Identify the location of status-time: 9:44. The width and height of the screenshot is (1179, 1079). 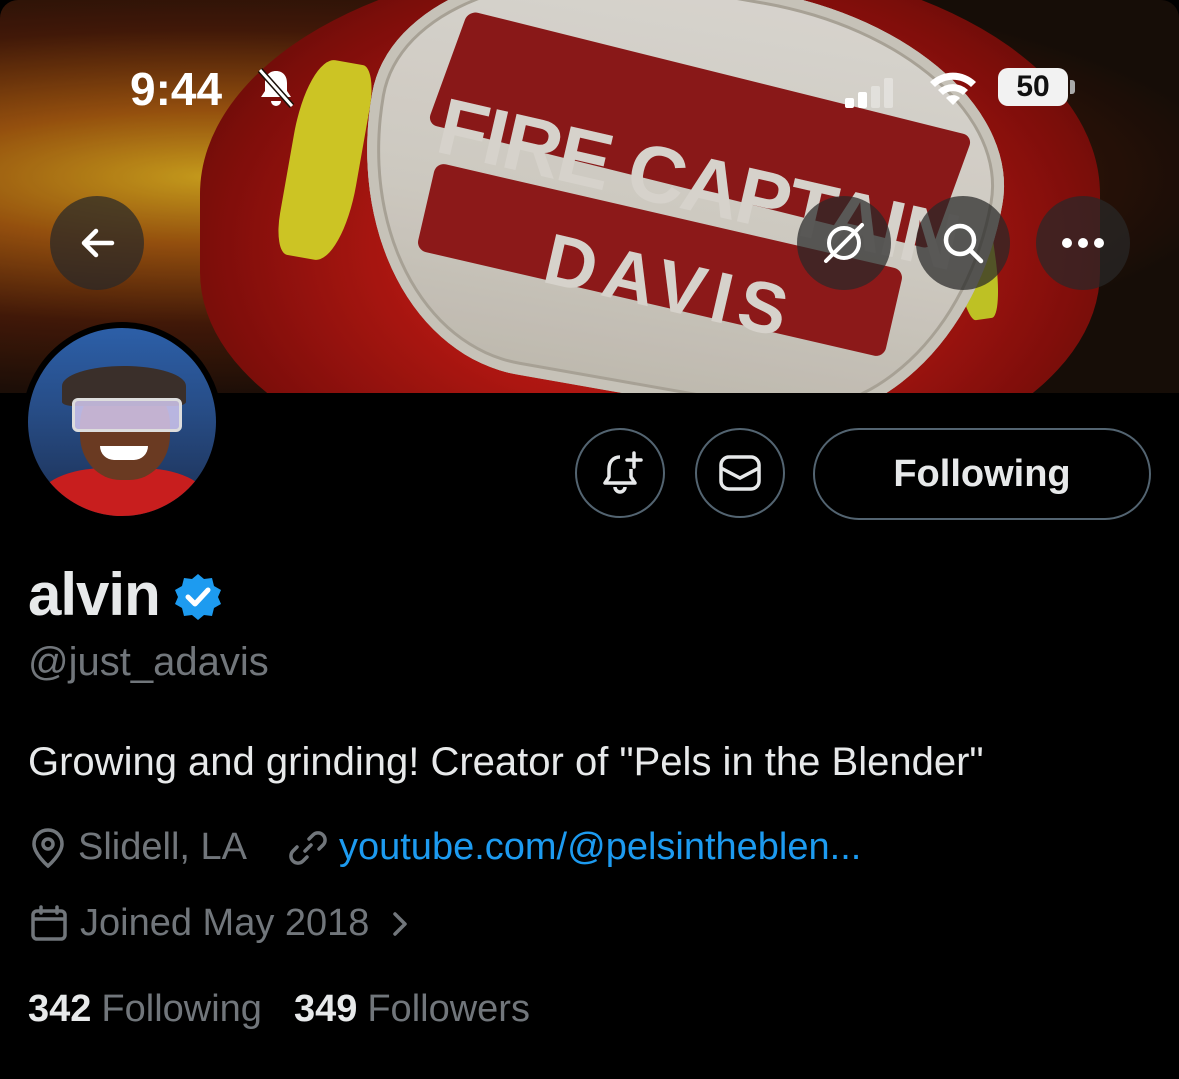
(176, 89).